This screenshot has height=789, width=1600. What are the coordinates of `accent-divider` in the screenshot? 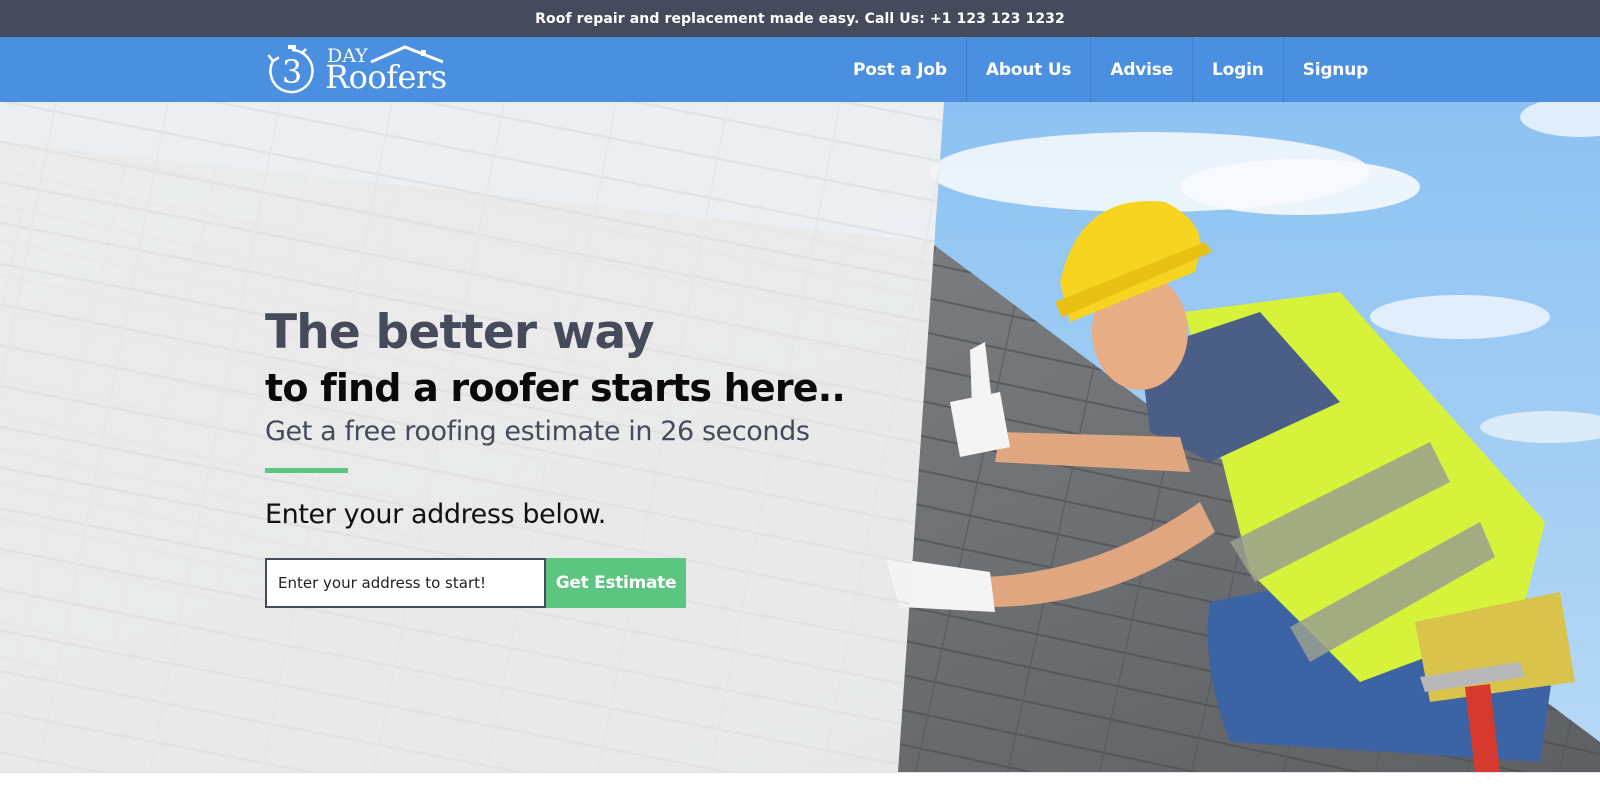 It's located at (306, 470).